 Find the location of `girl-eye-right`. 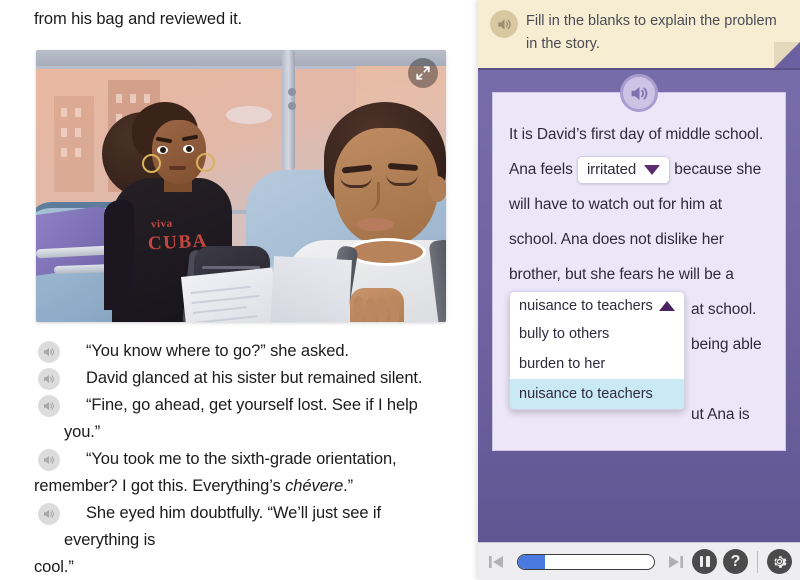

girl-eye-right is located at coordinates (188, 149).